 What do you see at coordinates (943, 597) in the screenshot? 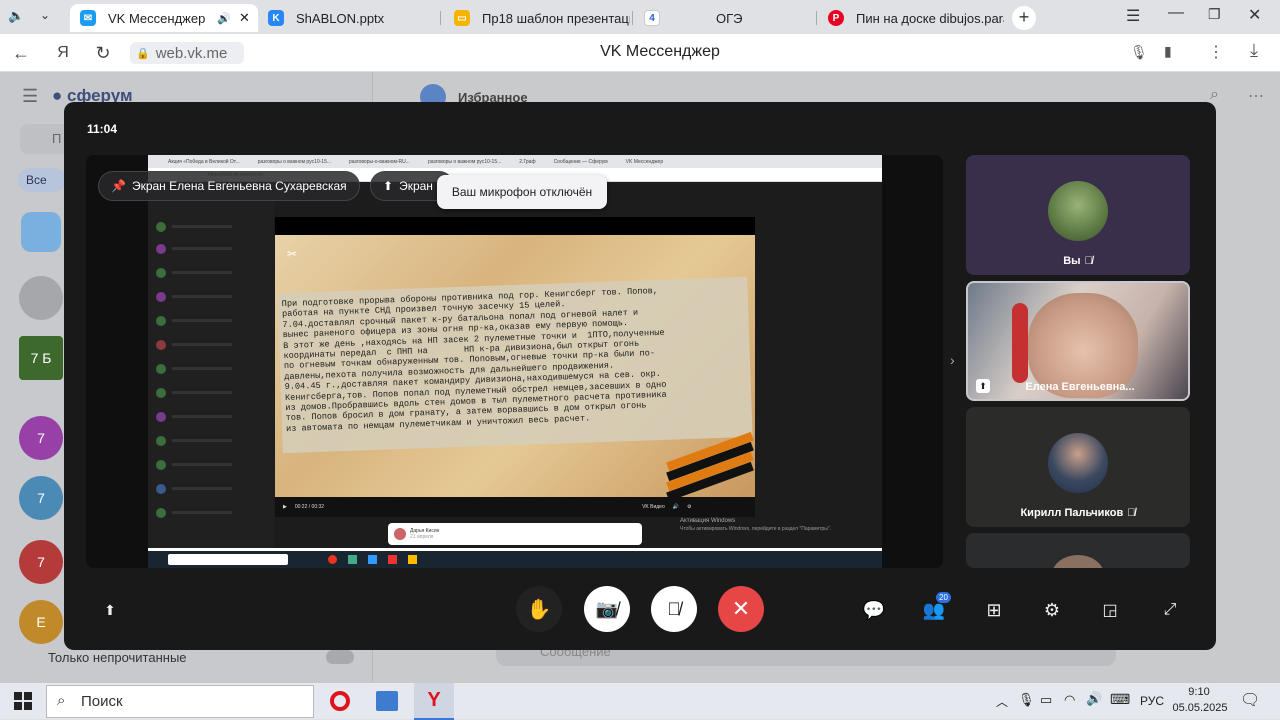
I see `participants-count-badge: 20` at bounding box center [943, 597].